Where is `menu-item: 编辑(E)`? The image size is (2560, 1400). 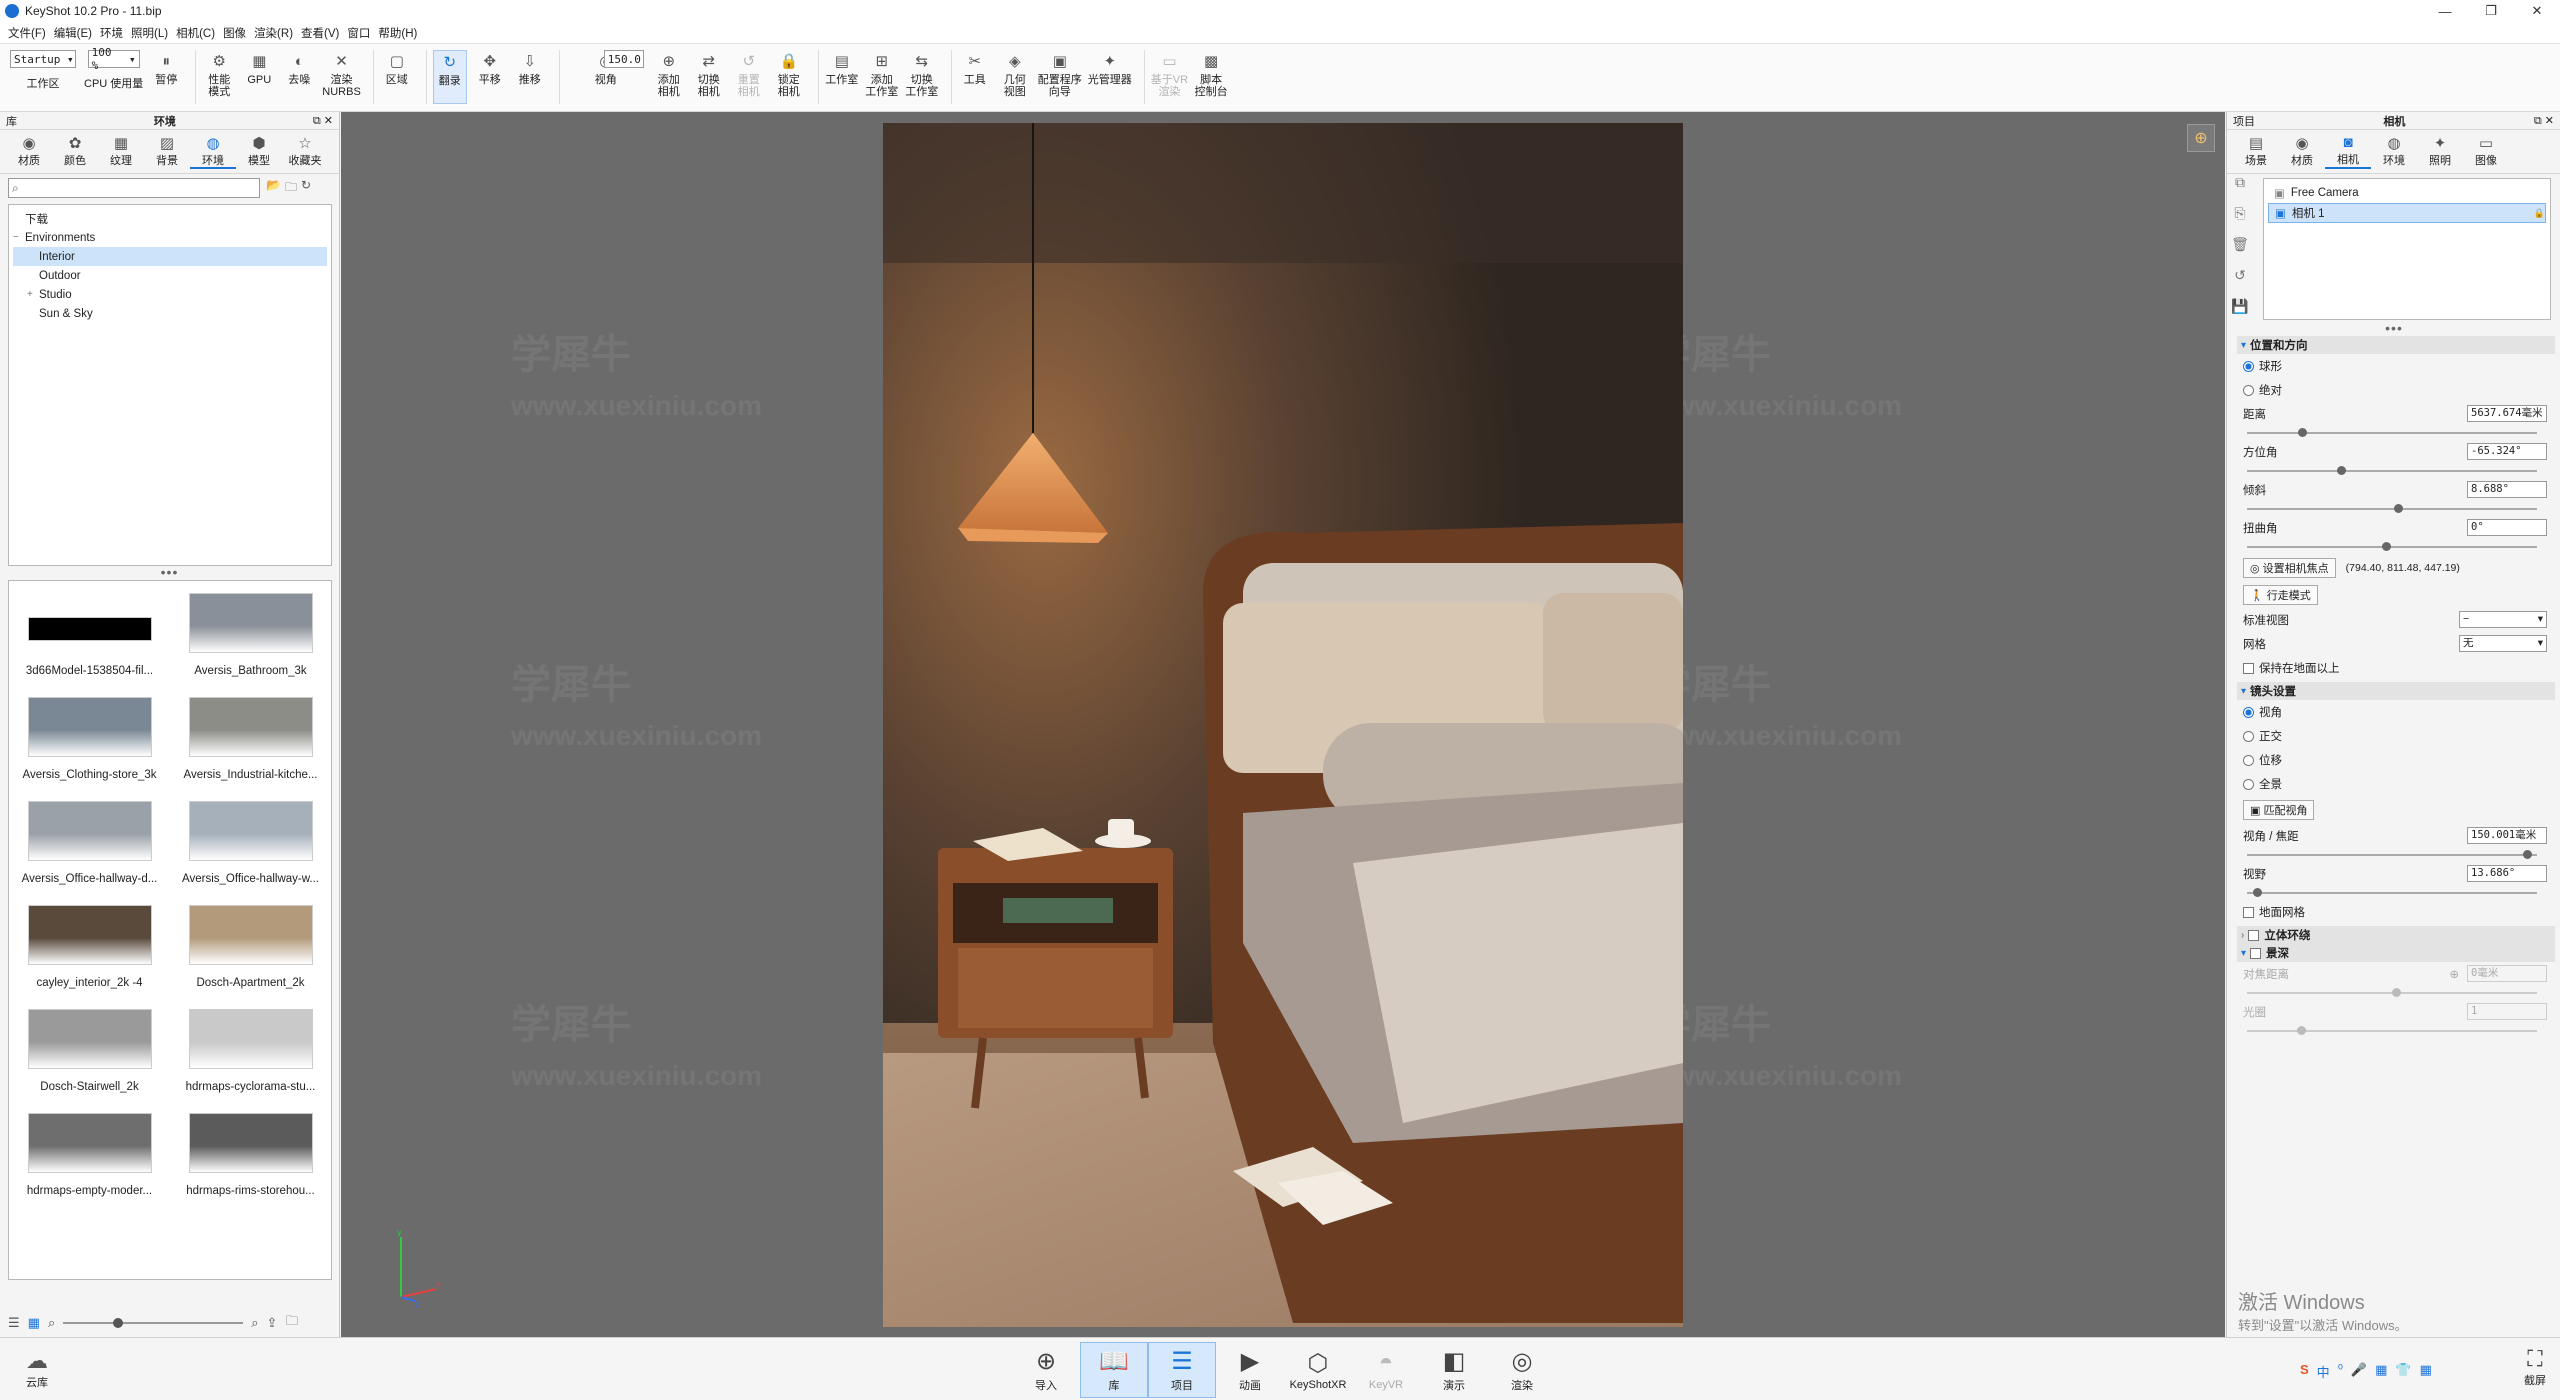
menu-item: 编辑(E) is located at coordinates (73, 33).